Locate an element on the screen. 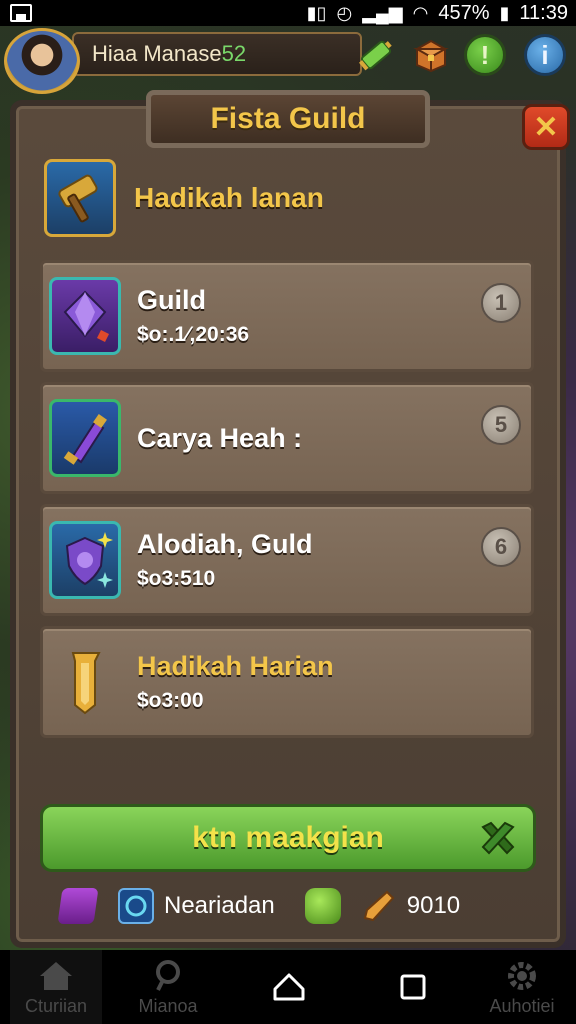 Image resolution: width=576 pixels, height=1024 pixels. gear-icon is located at coordinates (522, 975).